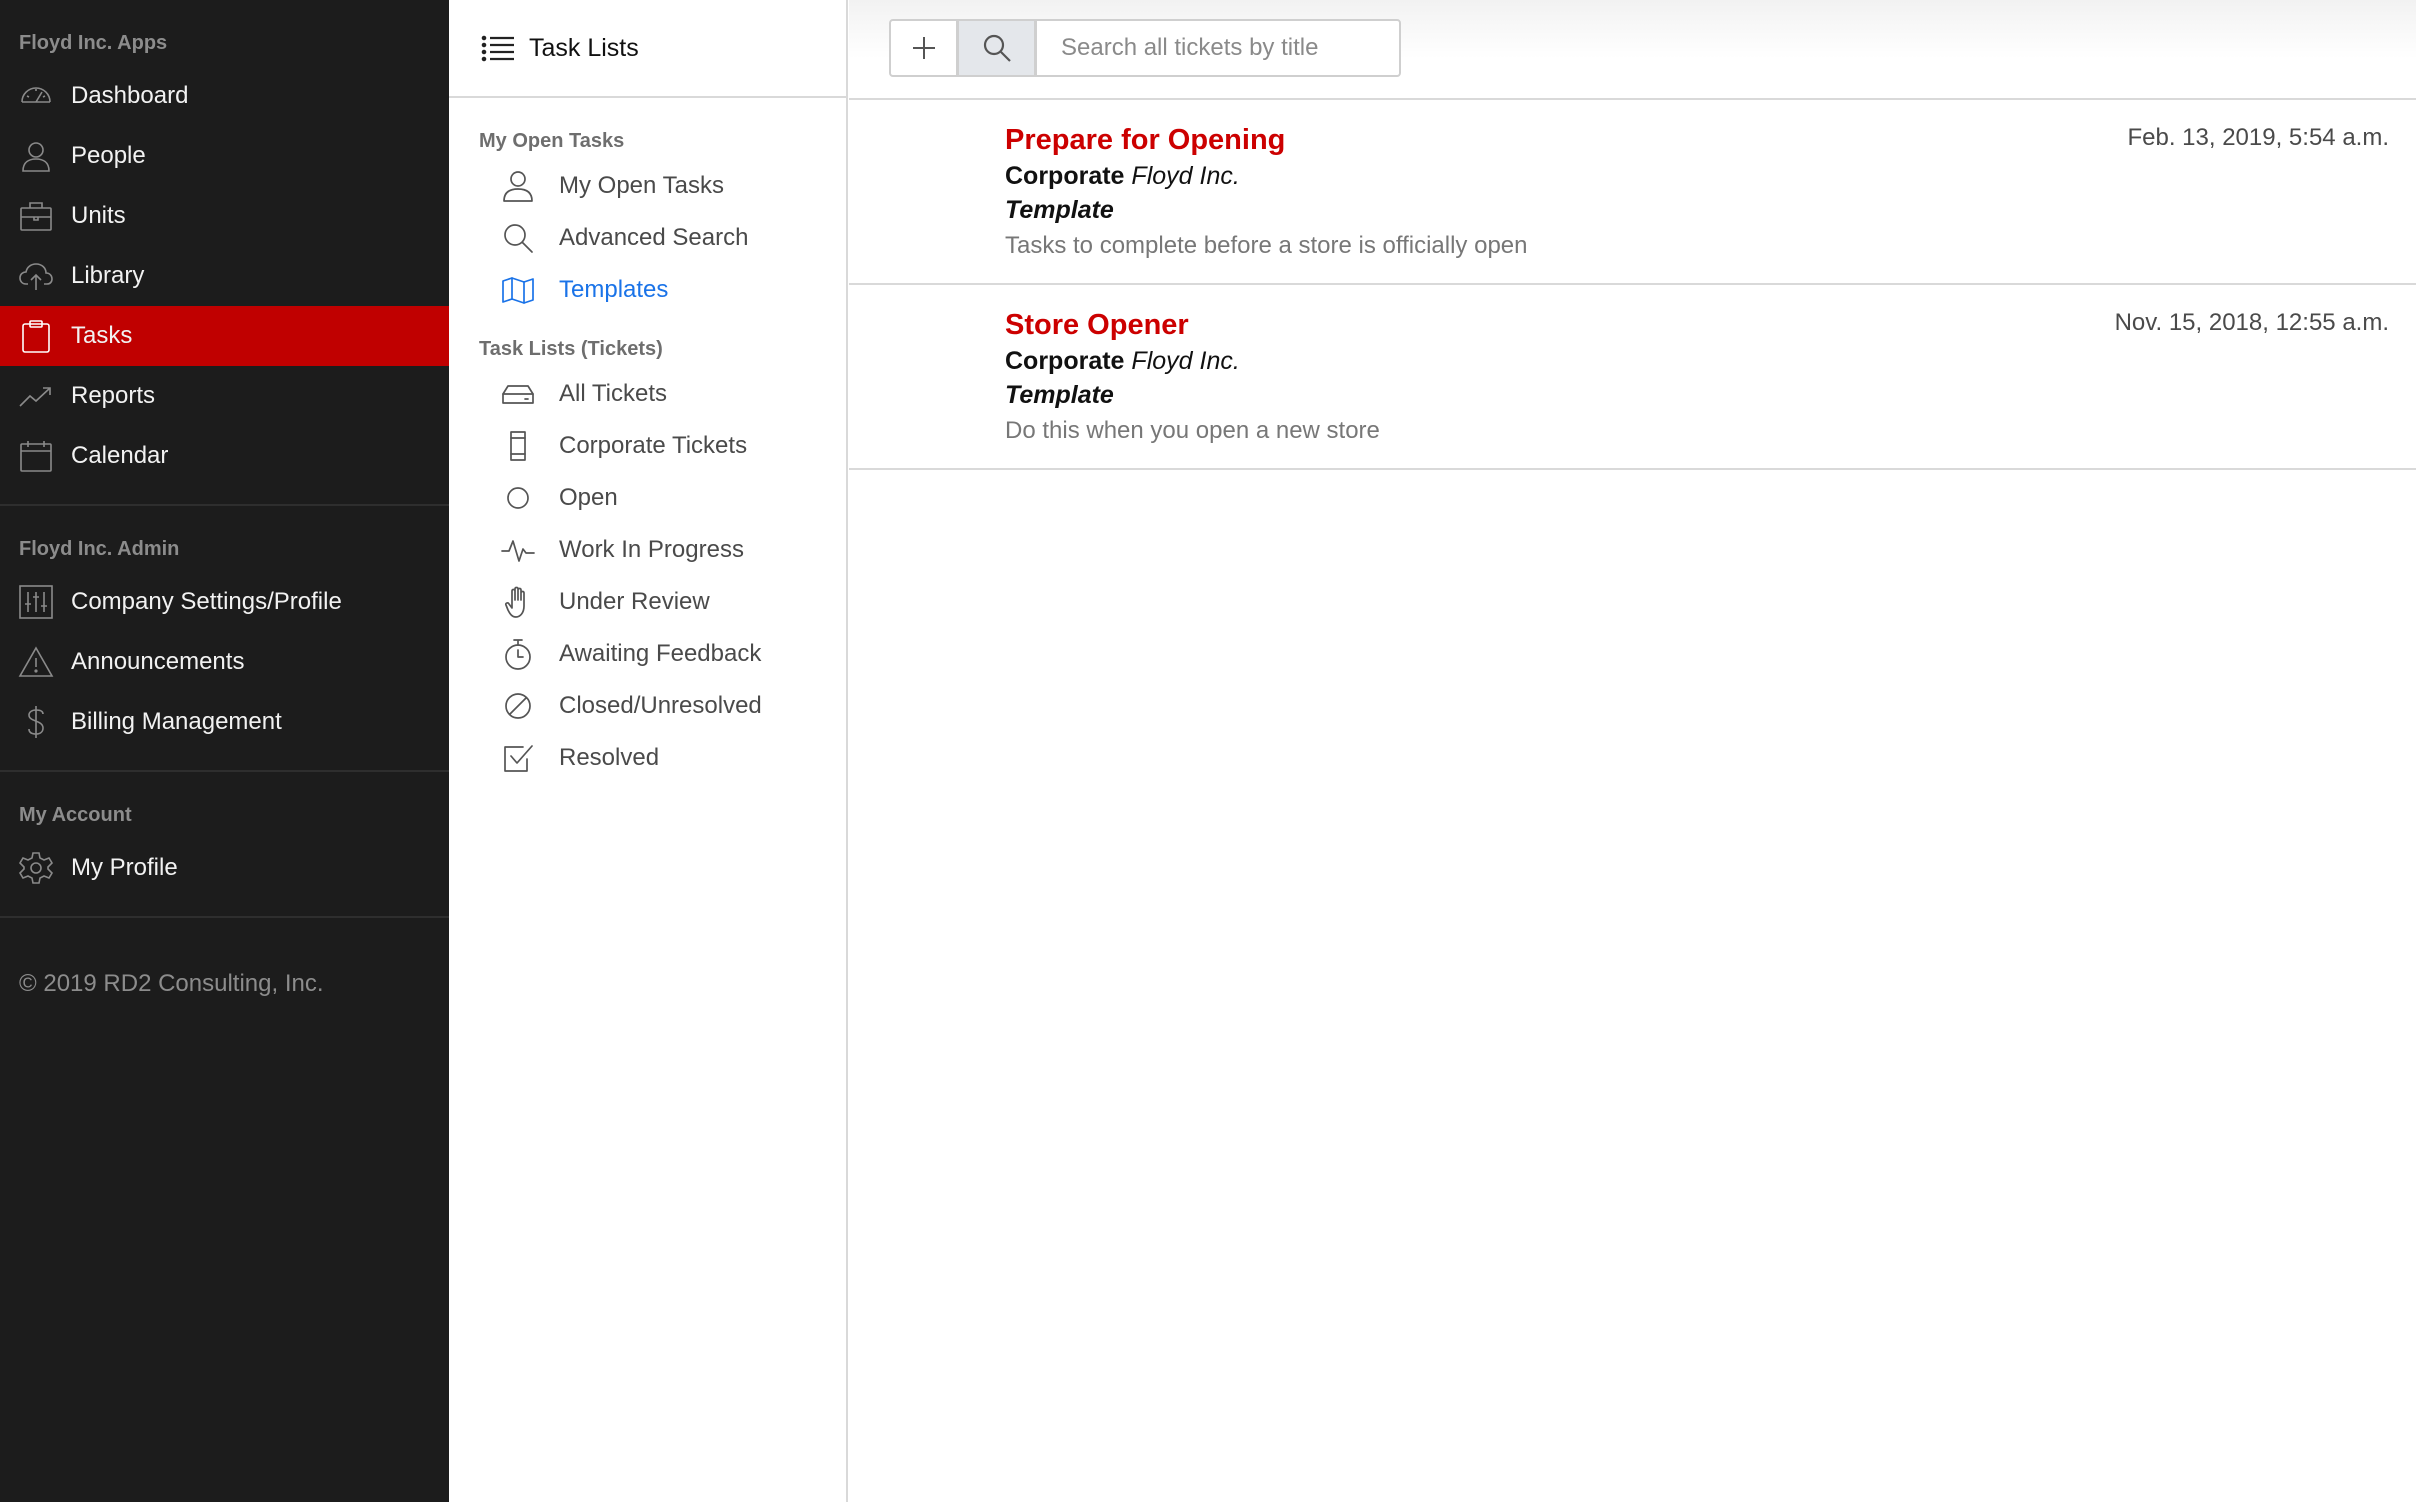 Image resolution: width=2416 pixels, height=1502 pixels. I want to click on checkbox-icon, so click(518, 758).